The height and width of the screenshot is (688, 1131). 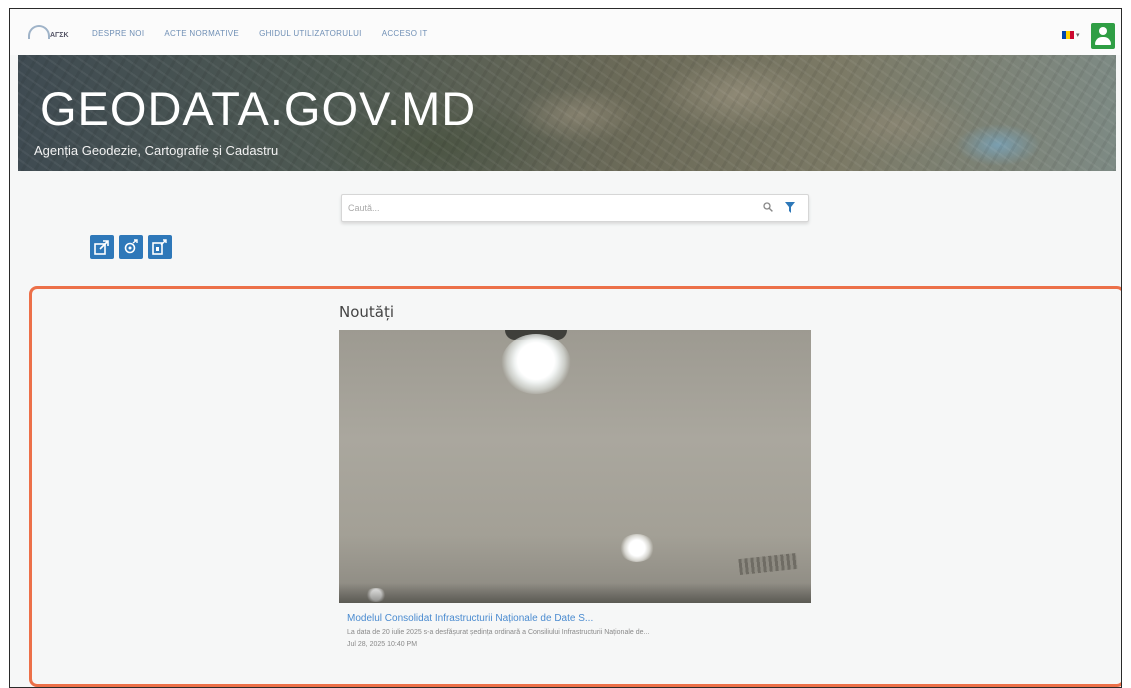 I want to click on login-icon, so click(x=101, y=247).